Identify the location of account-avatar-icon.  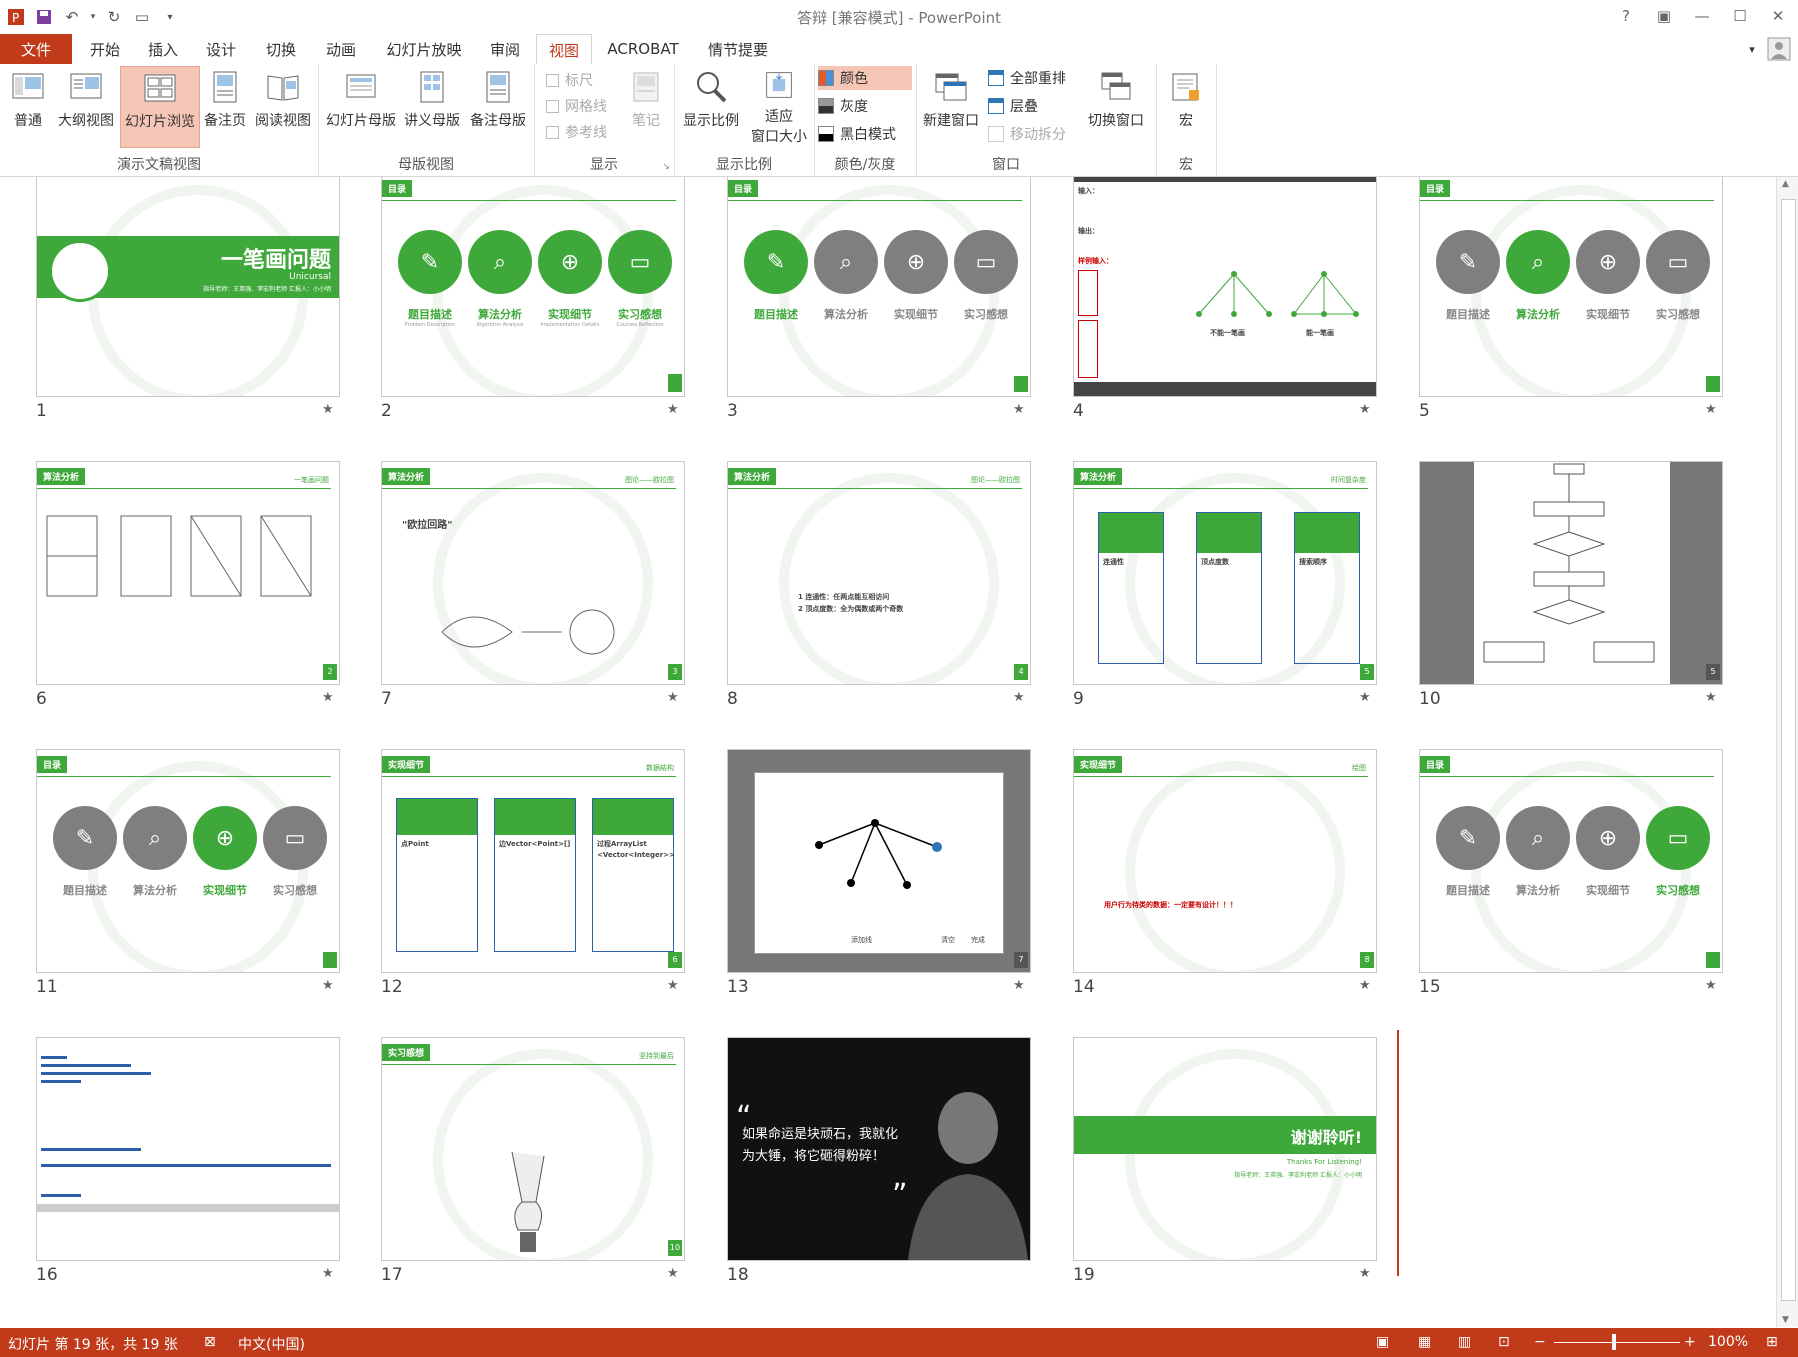
(1779, 49).